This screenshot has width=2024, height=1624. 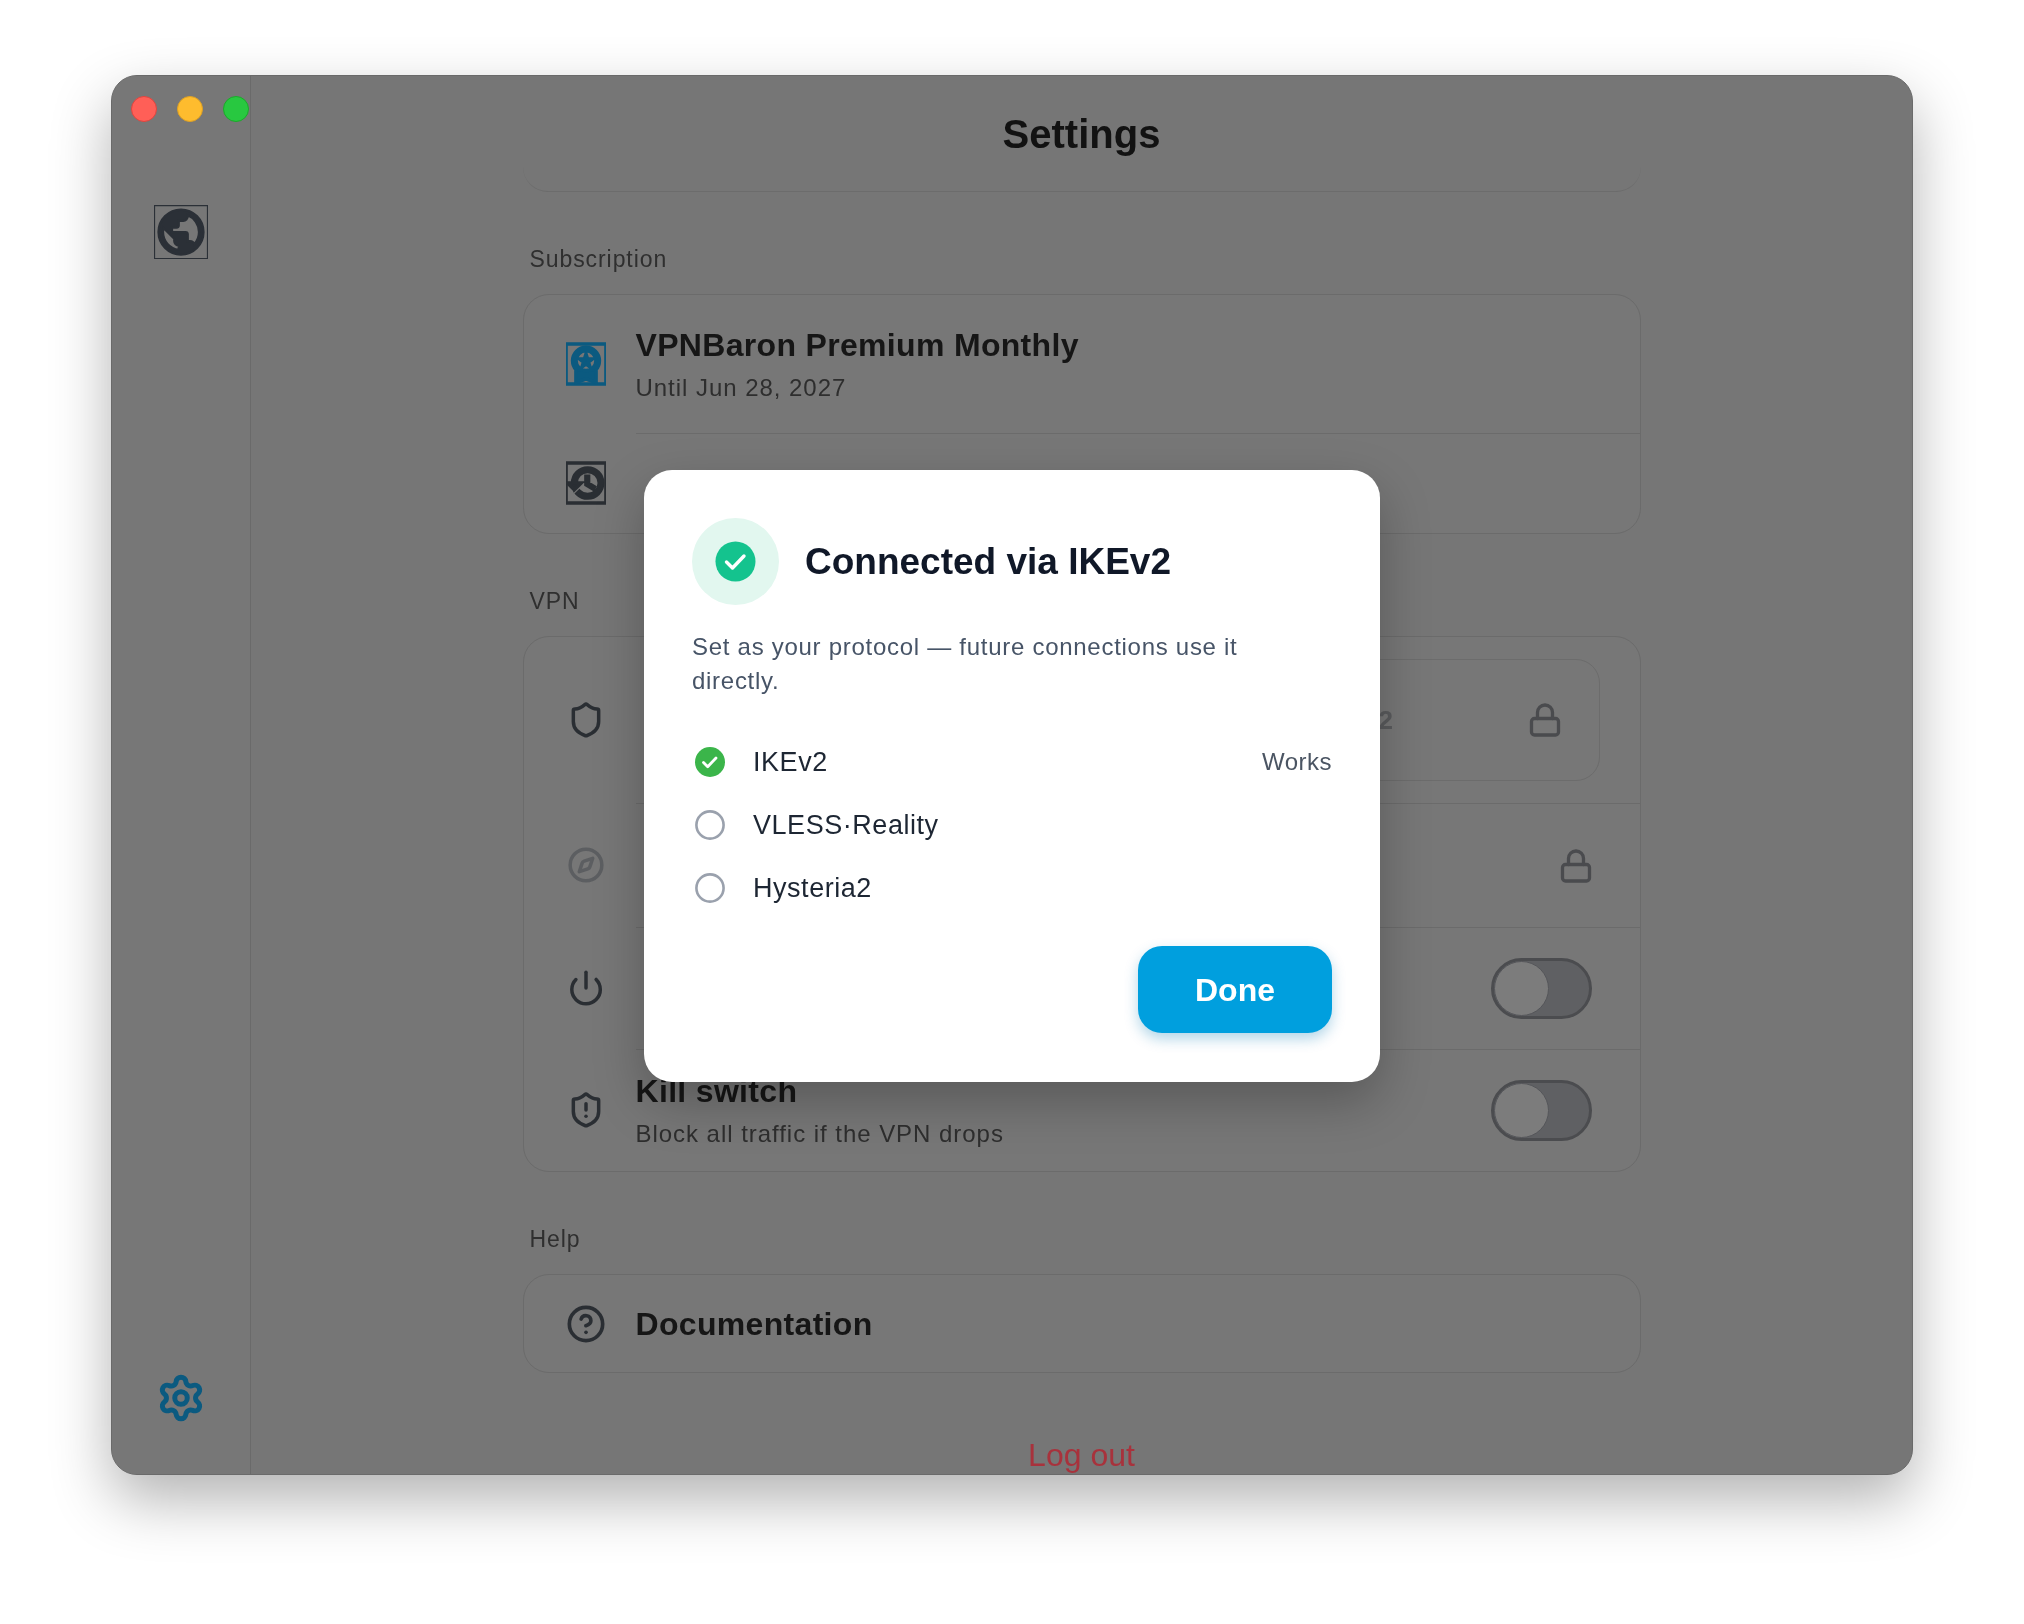 What do you see at coordinates (236, 109) in the screenshot?
I see `zoom-window-button` at bounding box center [236, 109].